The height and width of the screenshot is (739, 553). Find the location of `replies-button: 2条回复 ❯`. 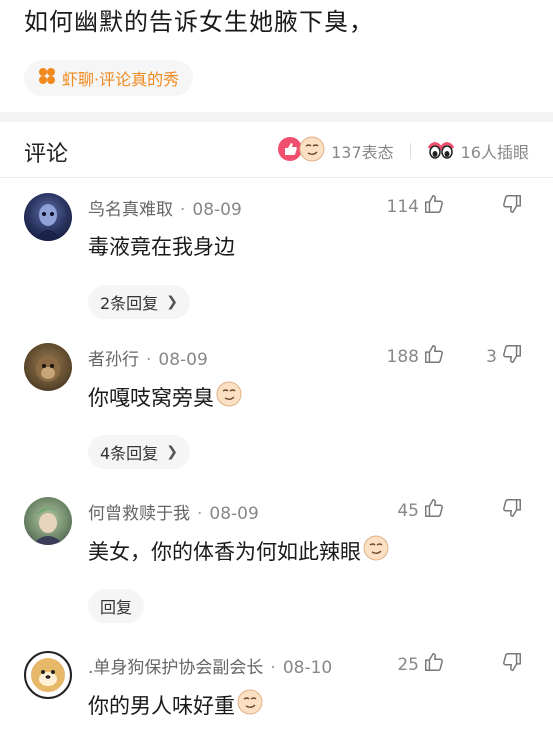

replies-button: 2条回复 ❯ is located at coordinates (139, 302).